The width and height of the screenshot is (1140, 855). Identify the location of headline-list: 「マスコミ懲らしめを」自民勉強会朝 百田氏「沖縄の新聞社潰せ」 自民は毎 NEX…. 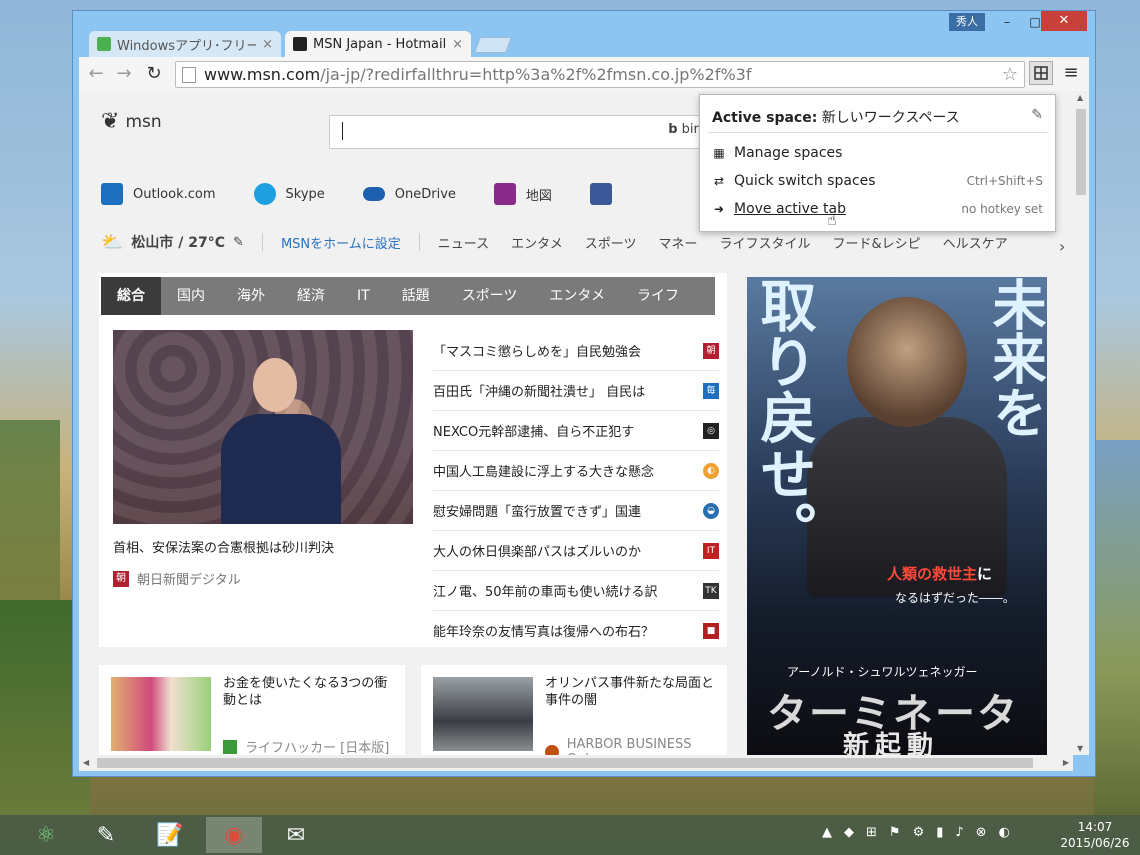
(576, 490).